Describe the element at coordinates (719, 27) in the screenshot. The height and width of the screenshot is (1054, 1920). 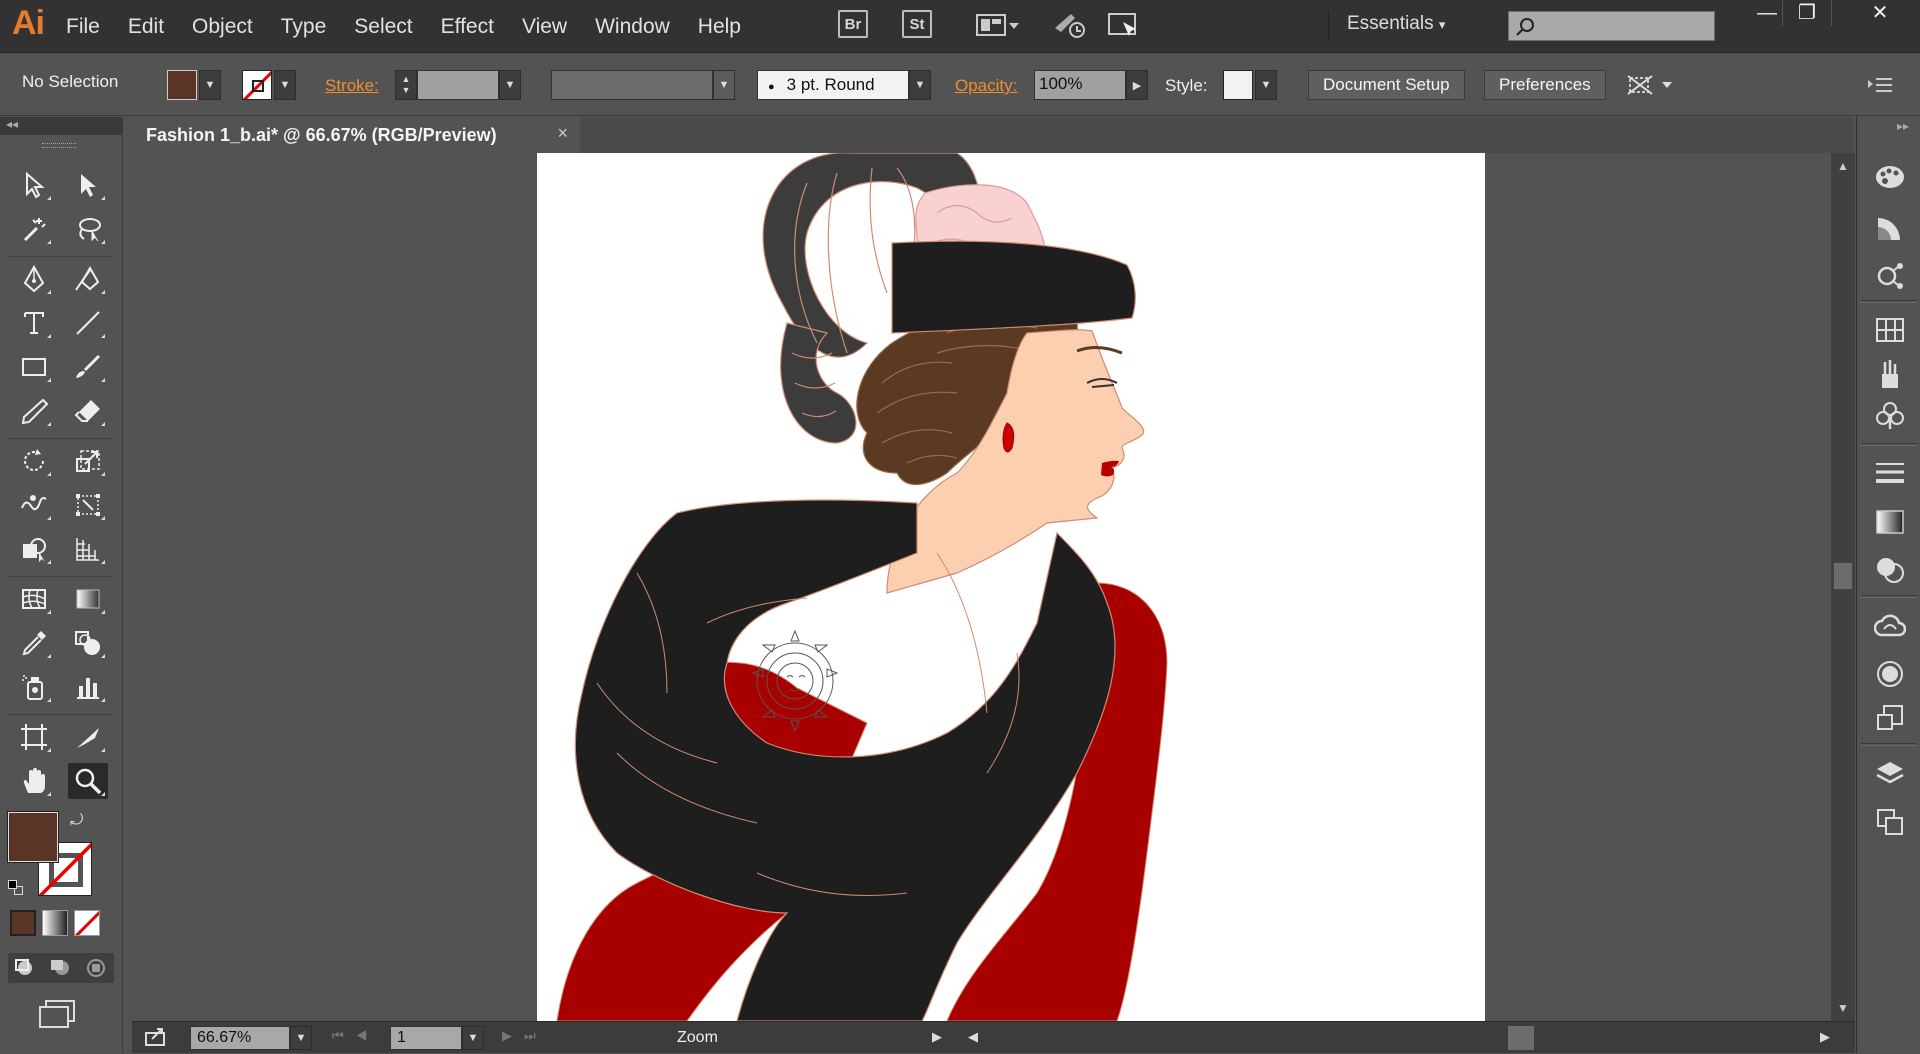
I see `menu-help: Help` at that location.